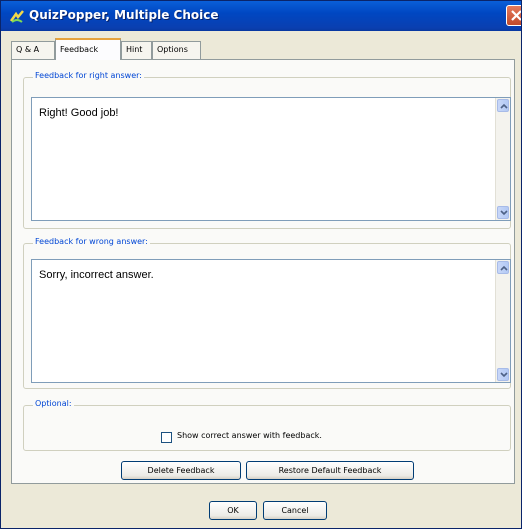  I want to click on tab-q-and-a: Q & A, so click(33, 50).